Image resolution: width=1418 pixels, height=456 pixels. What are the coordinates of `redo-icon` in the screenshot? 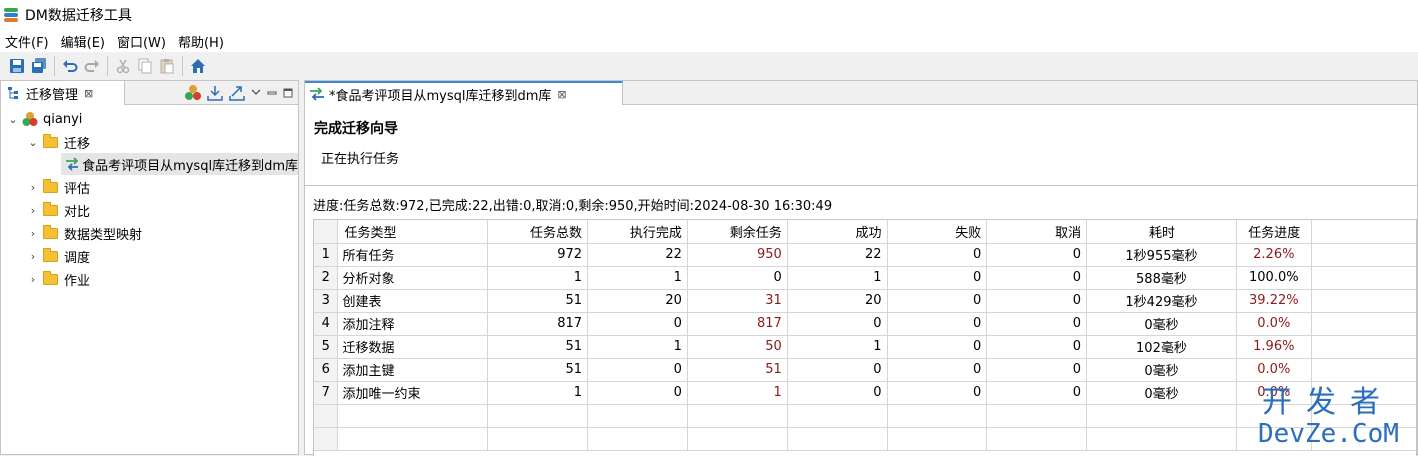 It's located at (92, 66).